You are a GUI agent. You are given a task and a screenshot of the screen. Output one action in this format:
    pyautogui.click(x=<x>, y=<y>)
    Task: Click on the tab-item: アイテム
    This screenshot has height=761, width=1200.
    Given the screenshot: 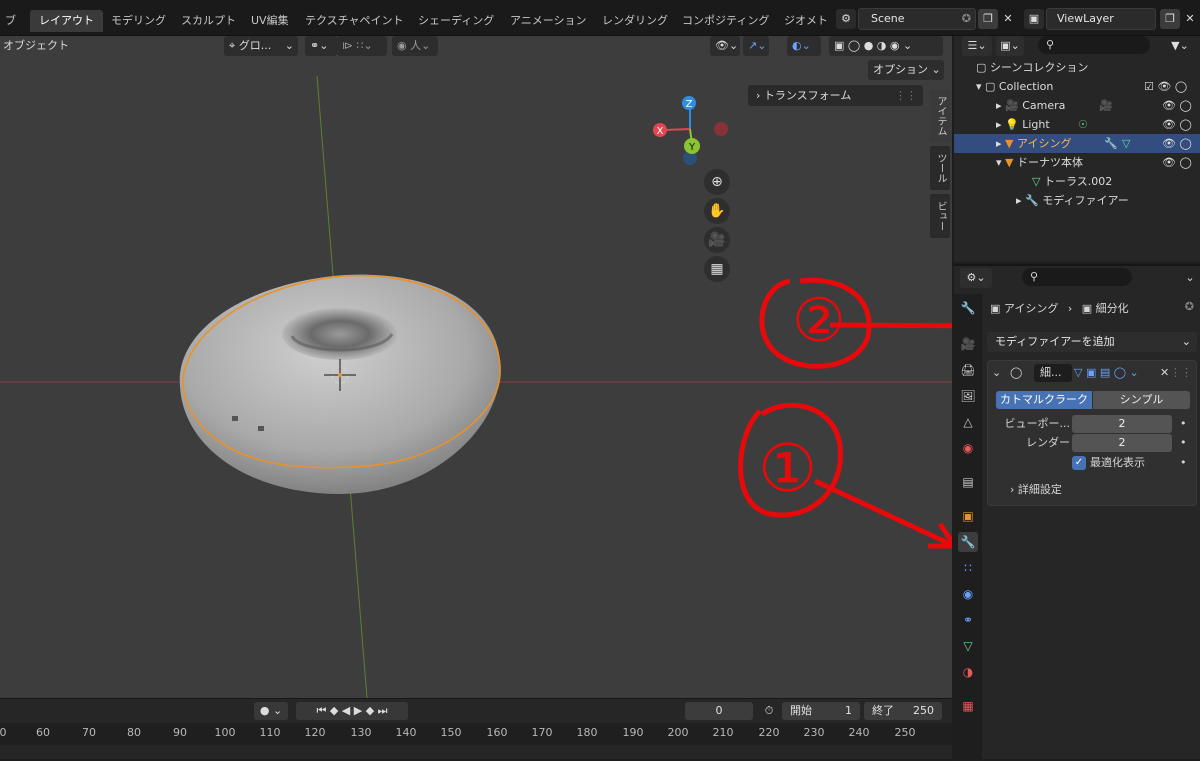 What is the action you would take?
    pyautogui.click(x=940, y=116)
    